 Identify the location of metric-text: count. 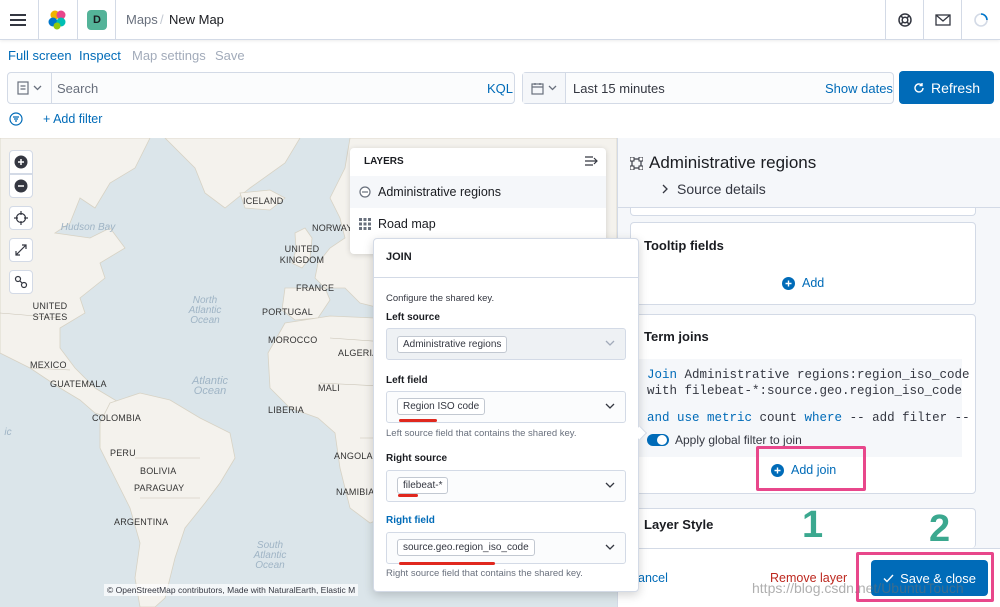
(778, 418).